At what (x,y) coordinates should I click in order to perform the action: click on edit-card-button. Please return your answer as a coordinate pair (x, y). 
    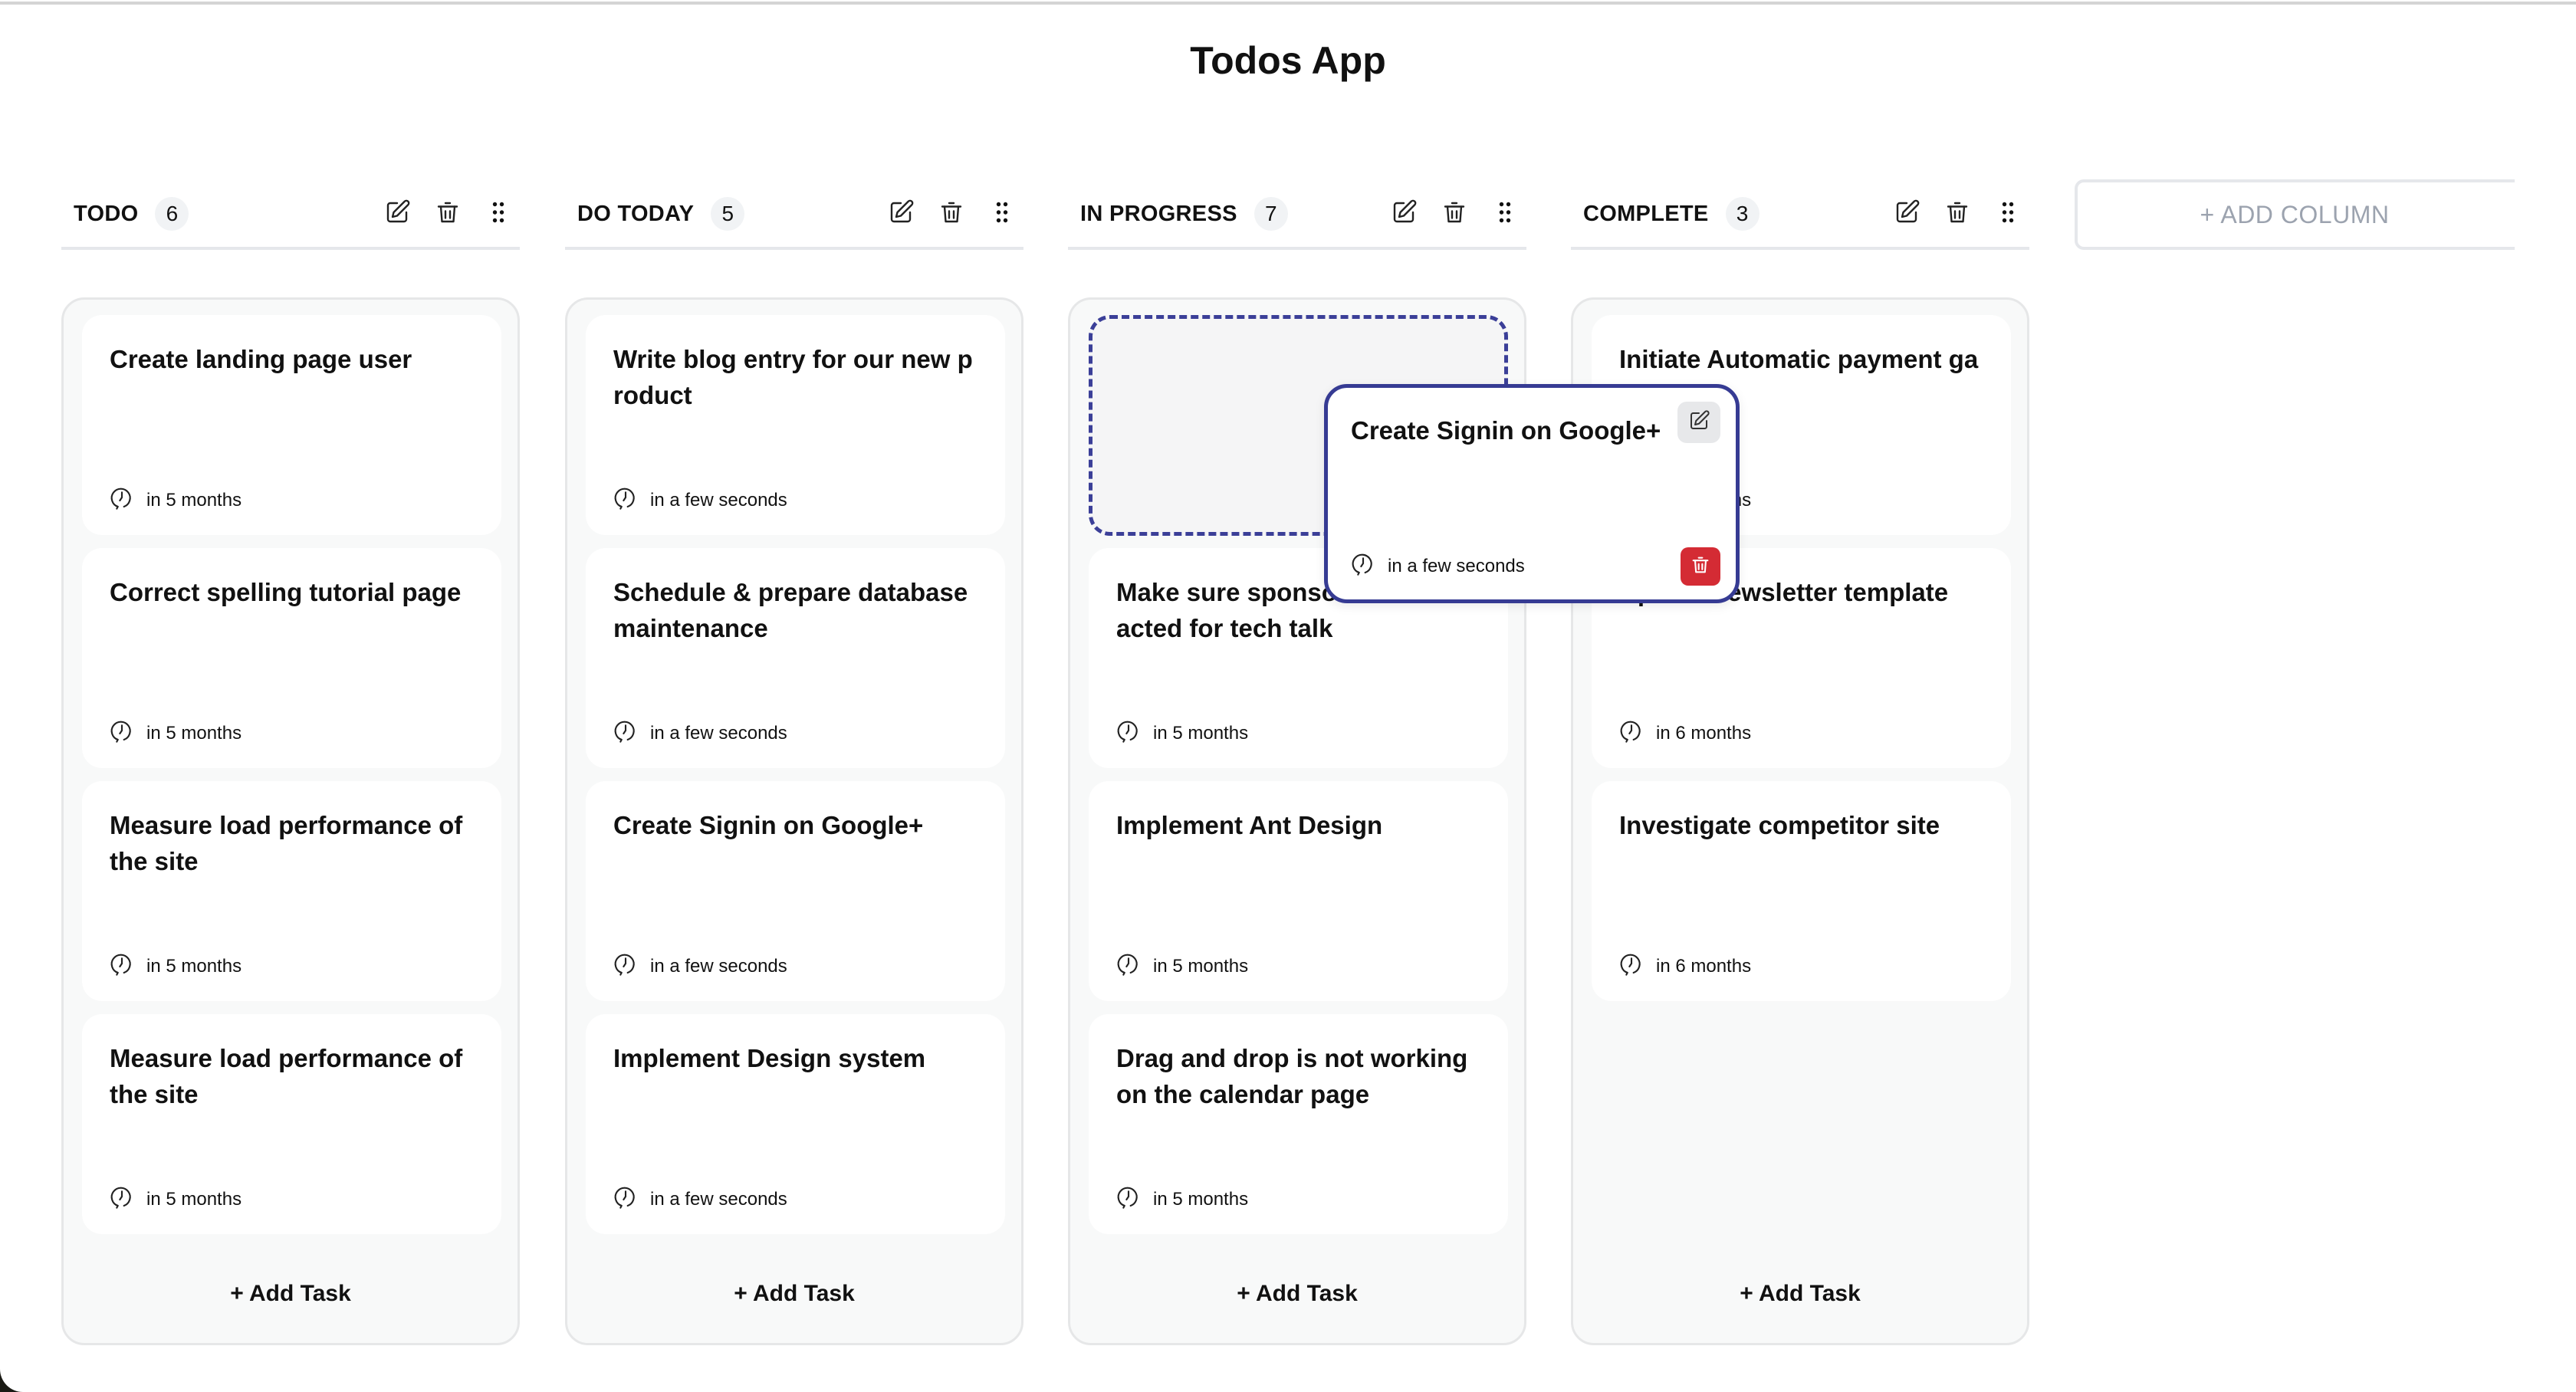
    Looking at the image, I should click on (1698, 422).